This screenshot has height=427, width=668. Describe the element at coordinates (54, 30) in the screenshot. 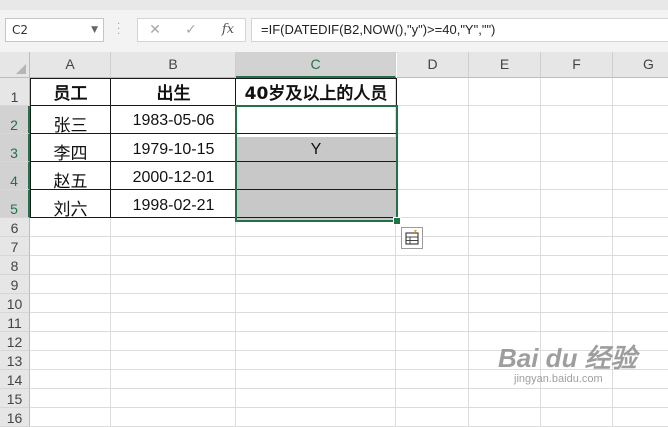

I see `name-box: C2 ▼` at that location.